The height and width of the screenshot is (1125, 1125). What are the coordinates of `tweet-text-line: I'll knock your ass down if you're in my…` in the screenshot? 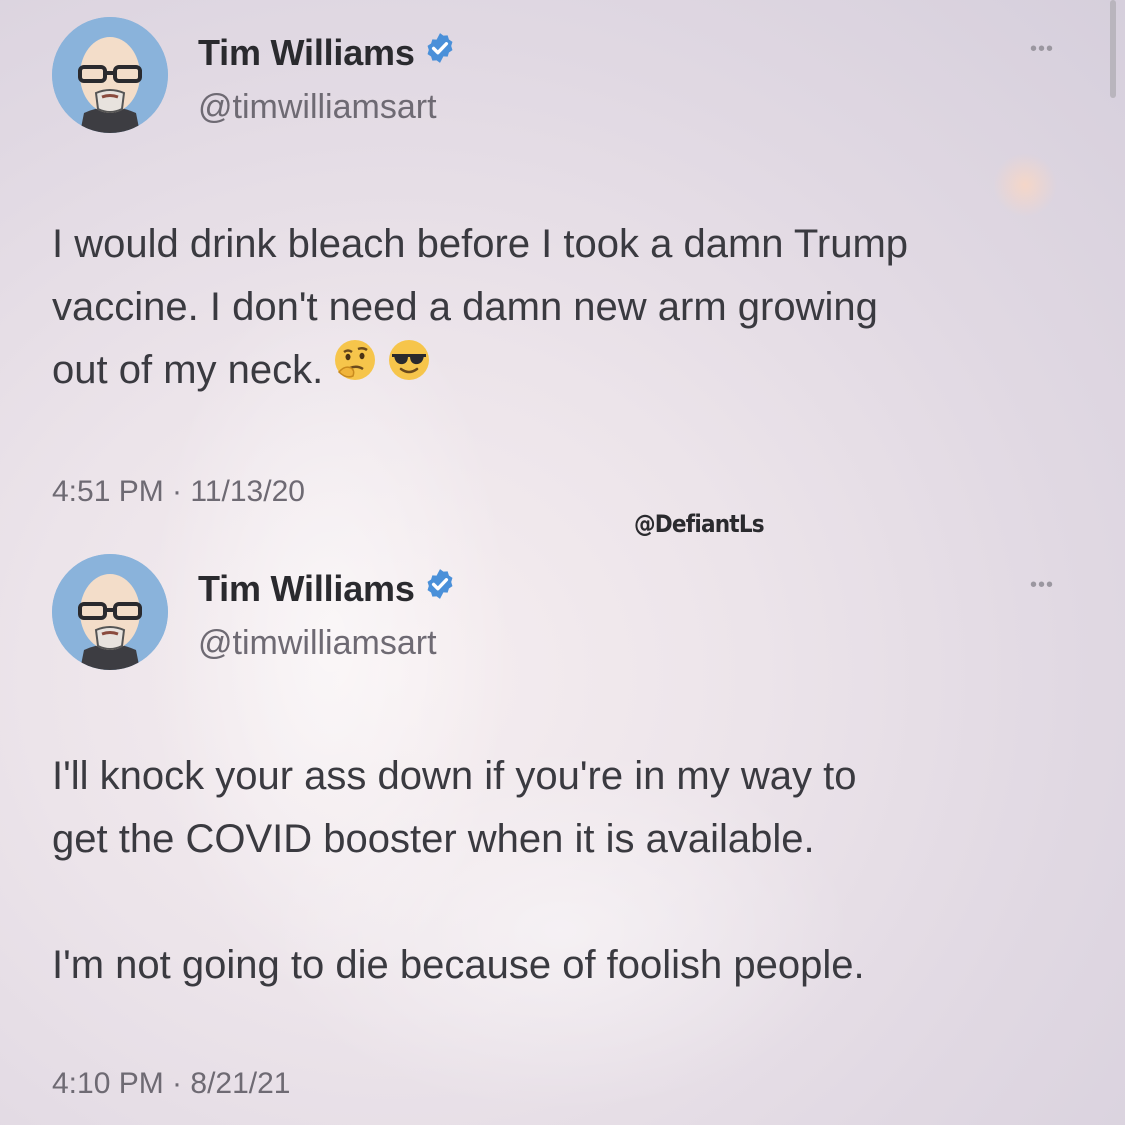 It's located at (454, 776).